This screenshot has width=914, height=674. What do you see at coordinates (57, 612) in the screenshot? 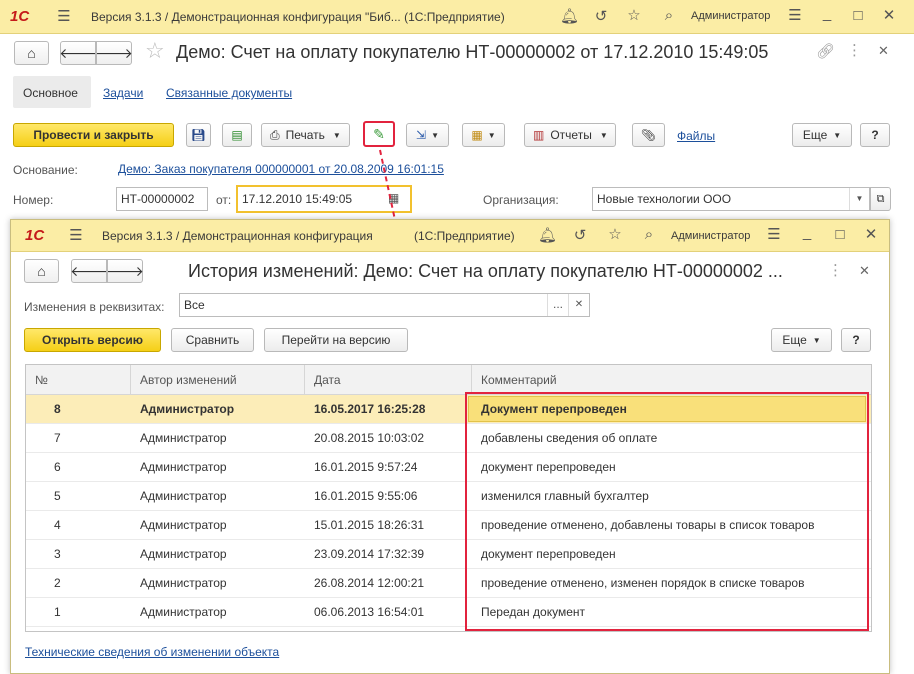
I see `cell-num: 1` at bounding box center [57, 612].